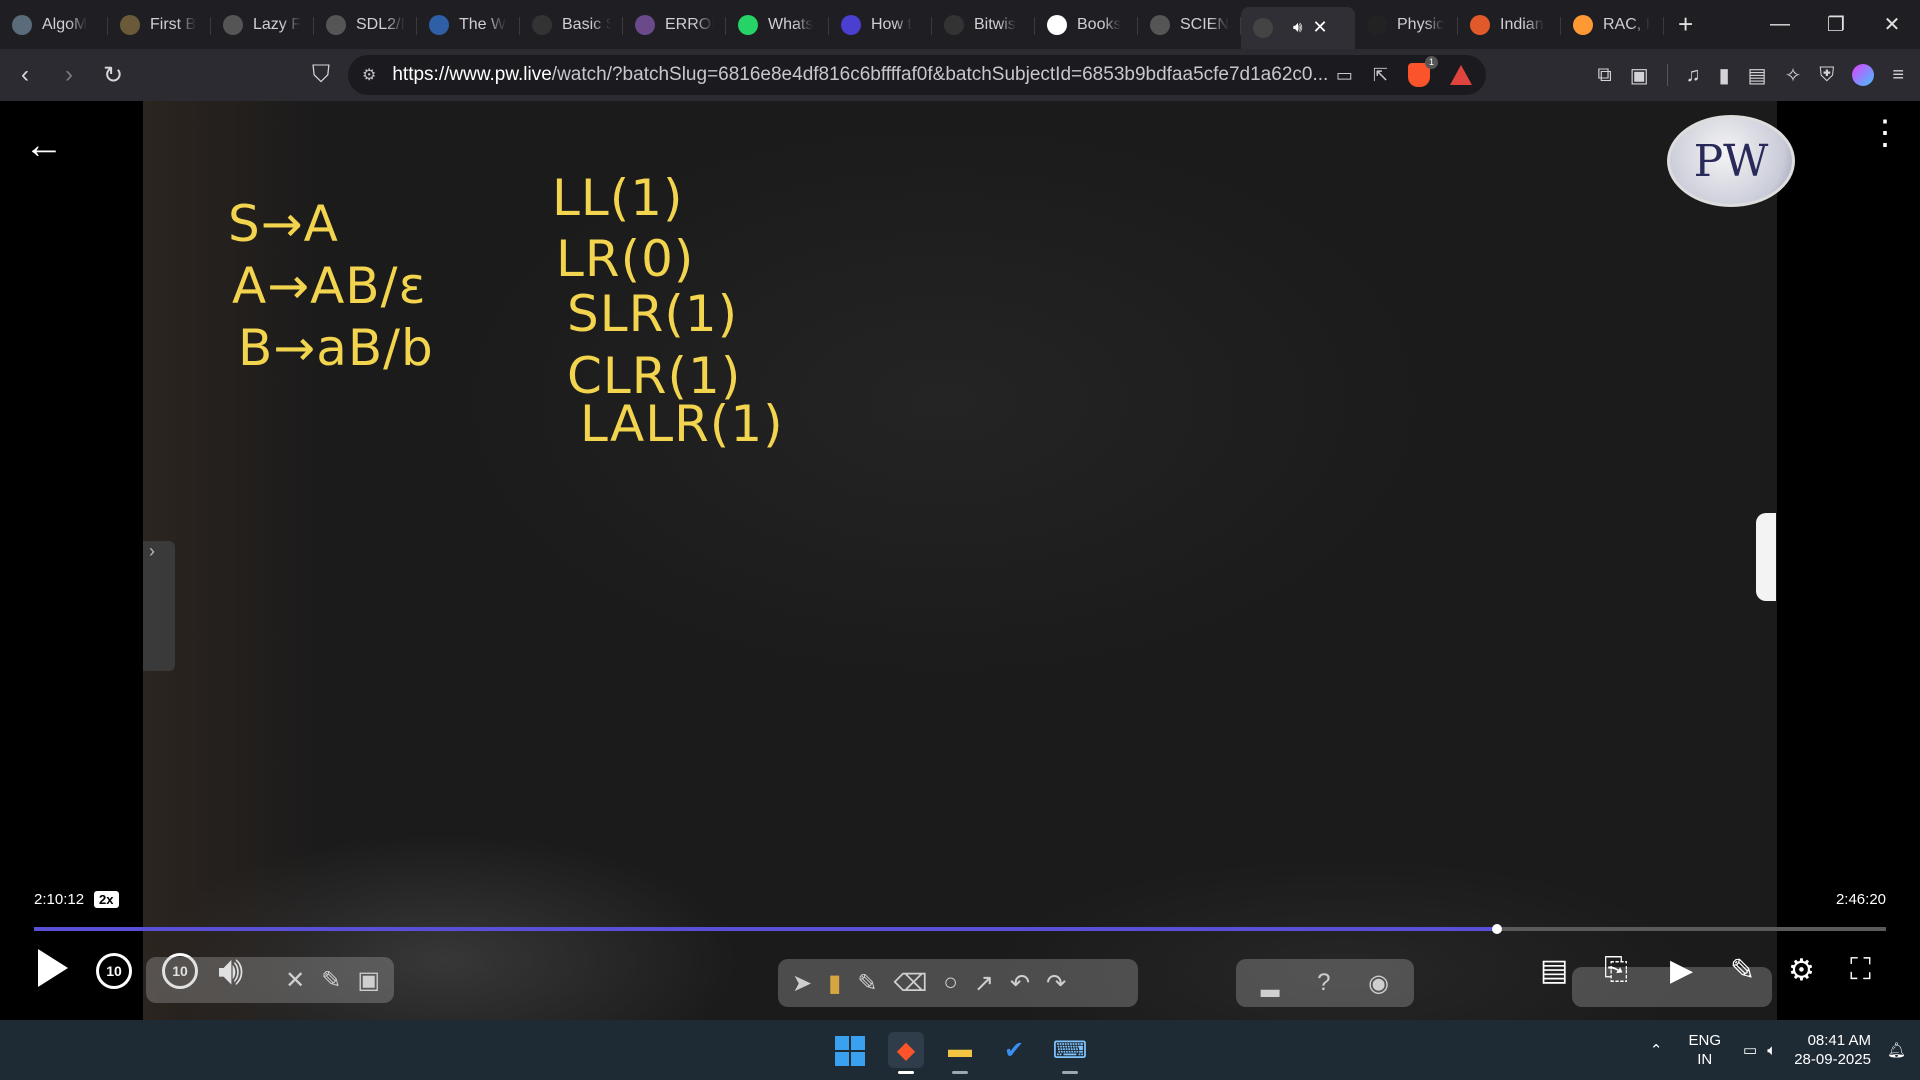  Describe the element at coordinates (365, 25) in the screenshot. I see `browser-tab: SDL2/I` at that location.